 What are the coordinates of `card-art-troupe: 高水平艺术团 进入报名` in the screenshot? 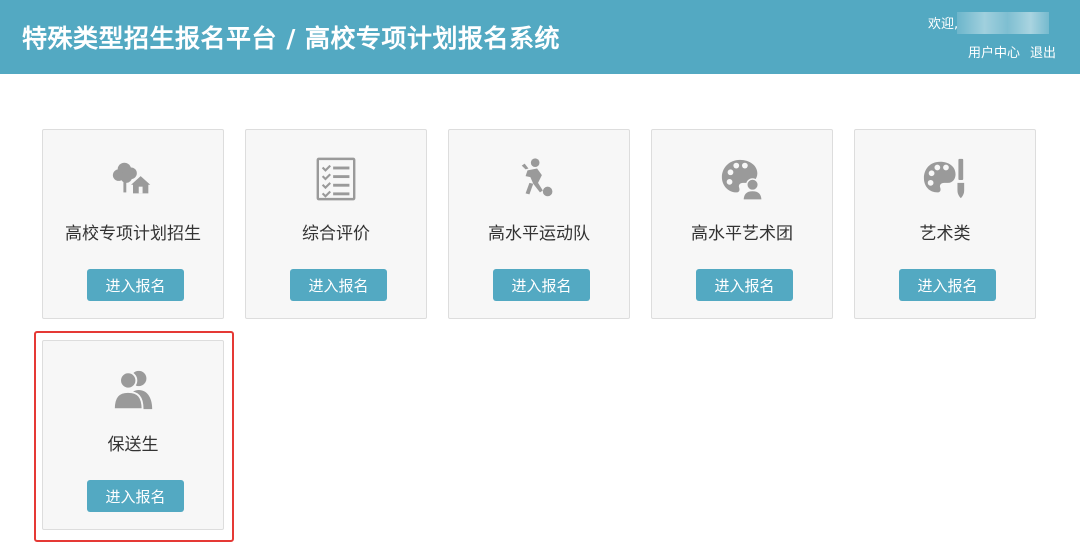 It's located at (742, 224).